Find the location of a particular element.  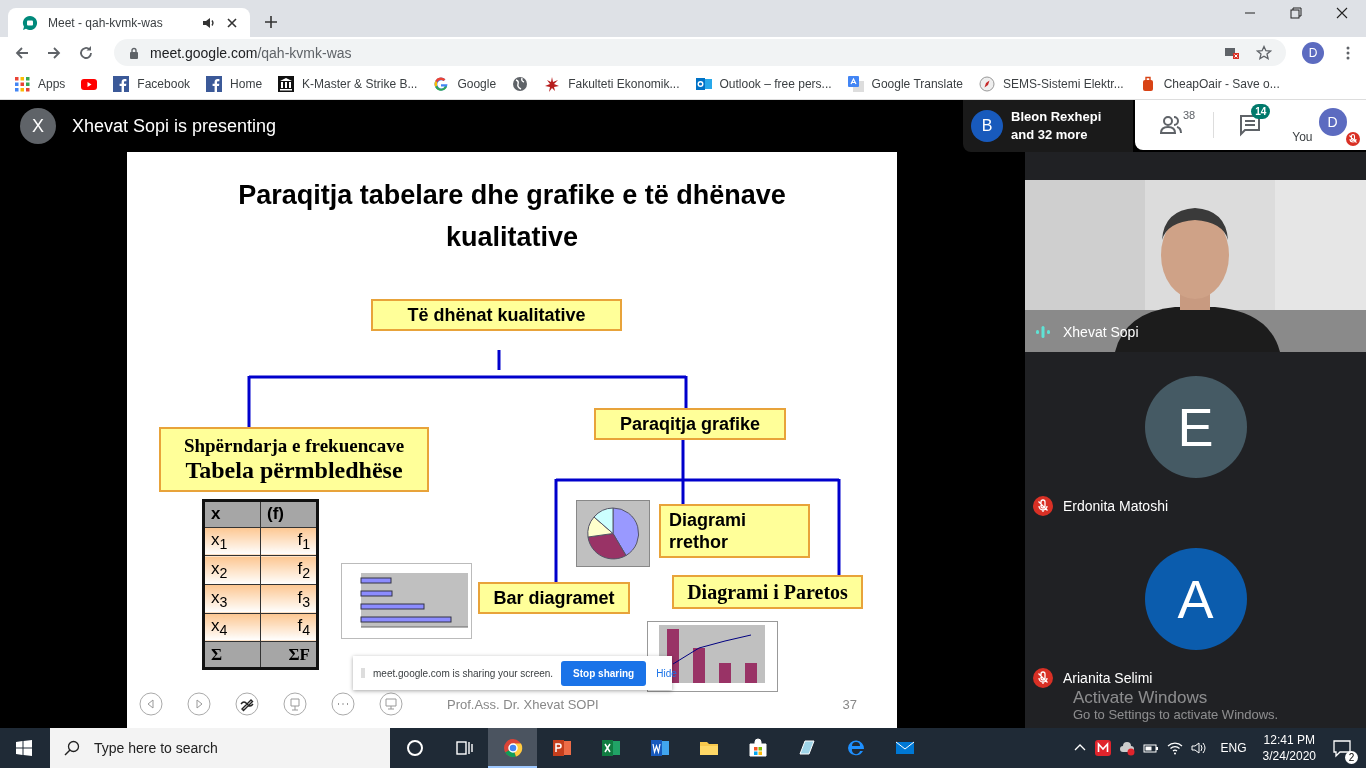

forward-icon is located at coordinates (54, 52).